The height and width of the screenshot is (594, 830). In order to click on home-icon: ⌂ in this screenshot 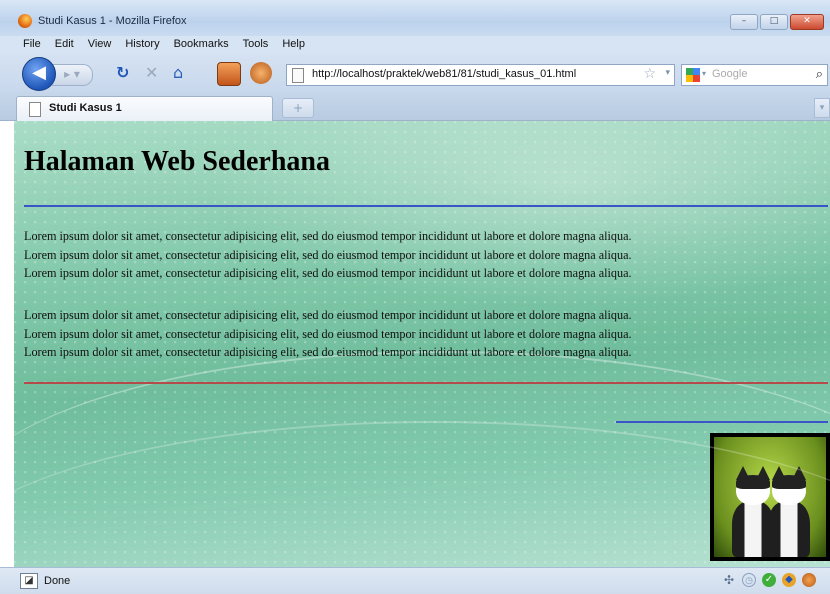, I will do `click(178, 73)`.